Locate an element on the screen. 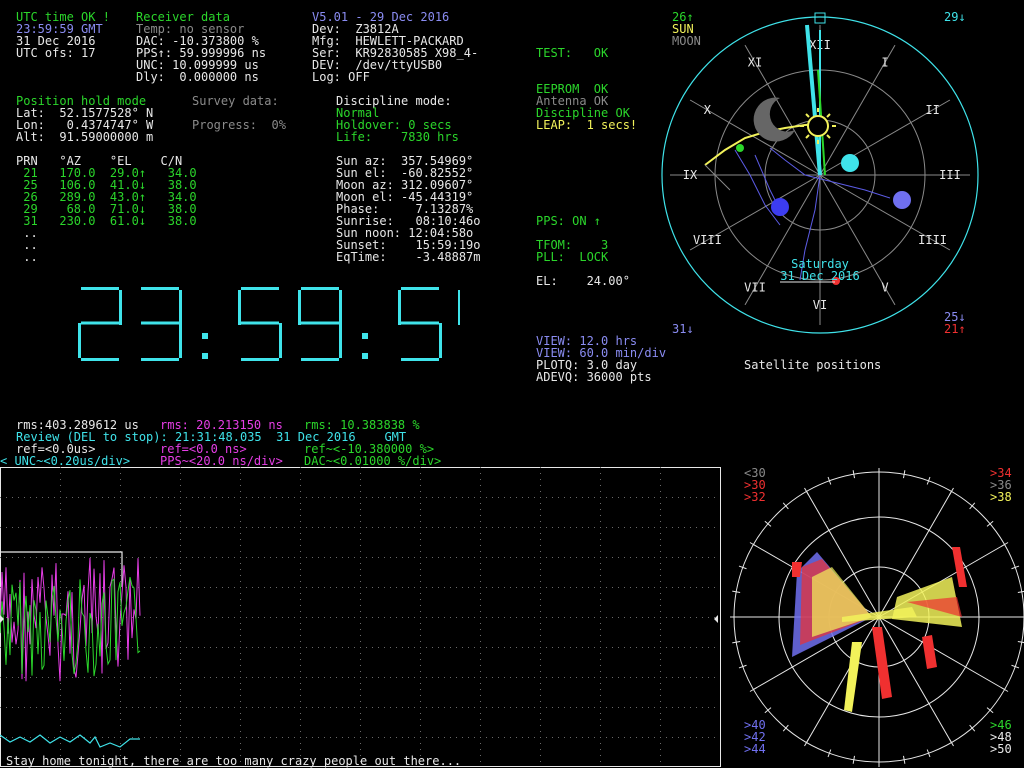  scroll-marker-right is located at coordinates (716, 619).